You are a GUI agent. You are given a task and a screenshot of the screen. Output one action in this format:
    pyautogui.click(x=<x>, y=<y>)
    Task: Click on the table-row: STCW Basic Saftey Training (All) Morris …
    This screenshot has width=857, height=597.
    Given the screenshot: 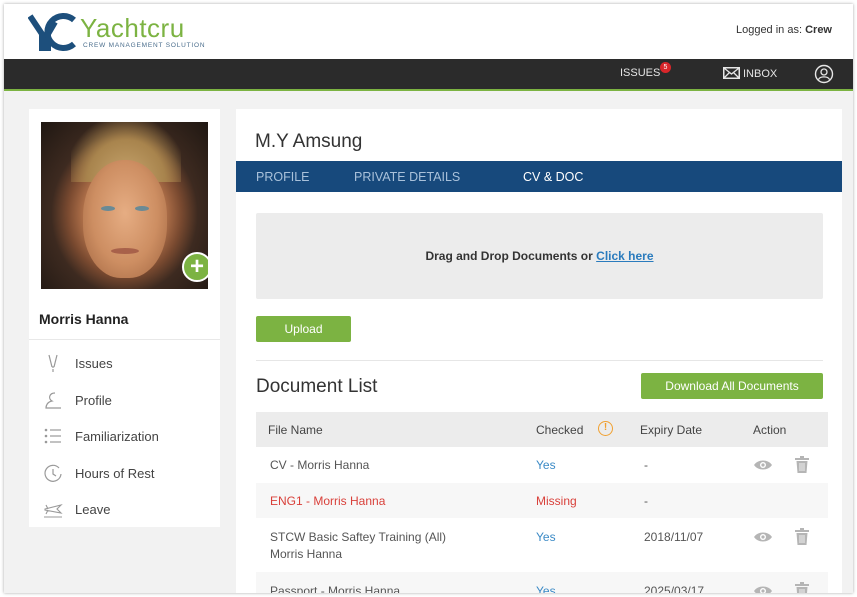 What is the action you would take?
    pyautogui.click(x=542, y=545)
    